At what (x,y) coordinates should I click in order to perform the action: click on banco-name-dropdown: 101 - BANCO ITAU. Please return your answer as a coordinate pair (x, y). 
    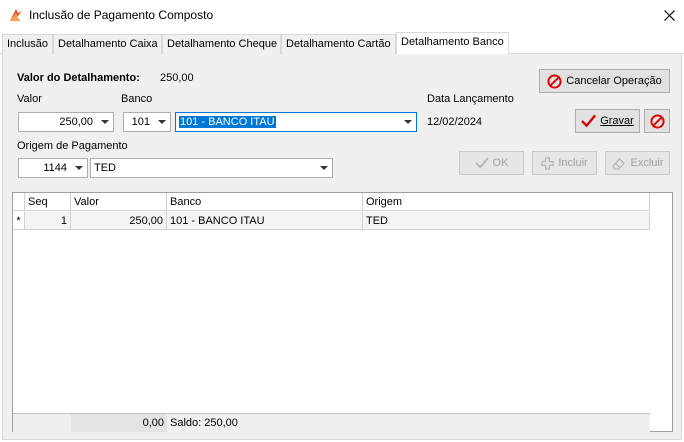
    Looking at the image, I should click on (296, 122).